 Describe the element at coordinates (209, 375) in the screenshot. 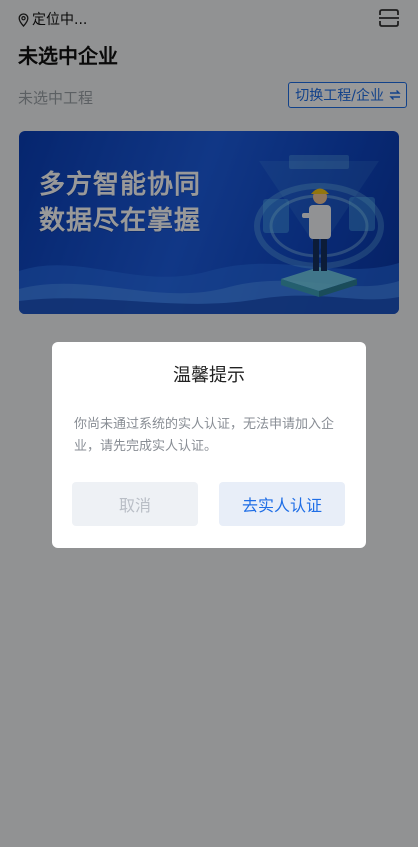

I see `dialog-title: 温馨提示` at that location.